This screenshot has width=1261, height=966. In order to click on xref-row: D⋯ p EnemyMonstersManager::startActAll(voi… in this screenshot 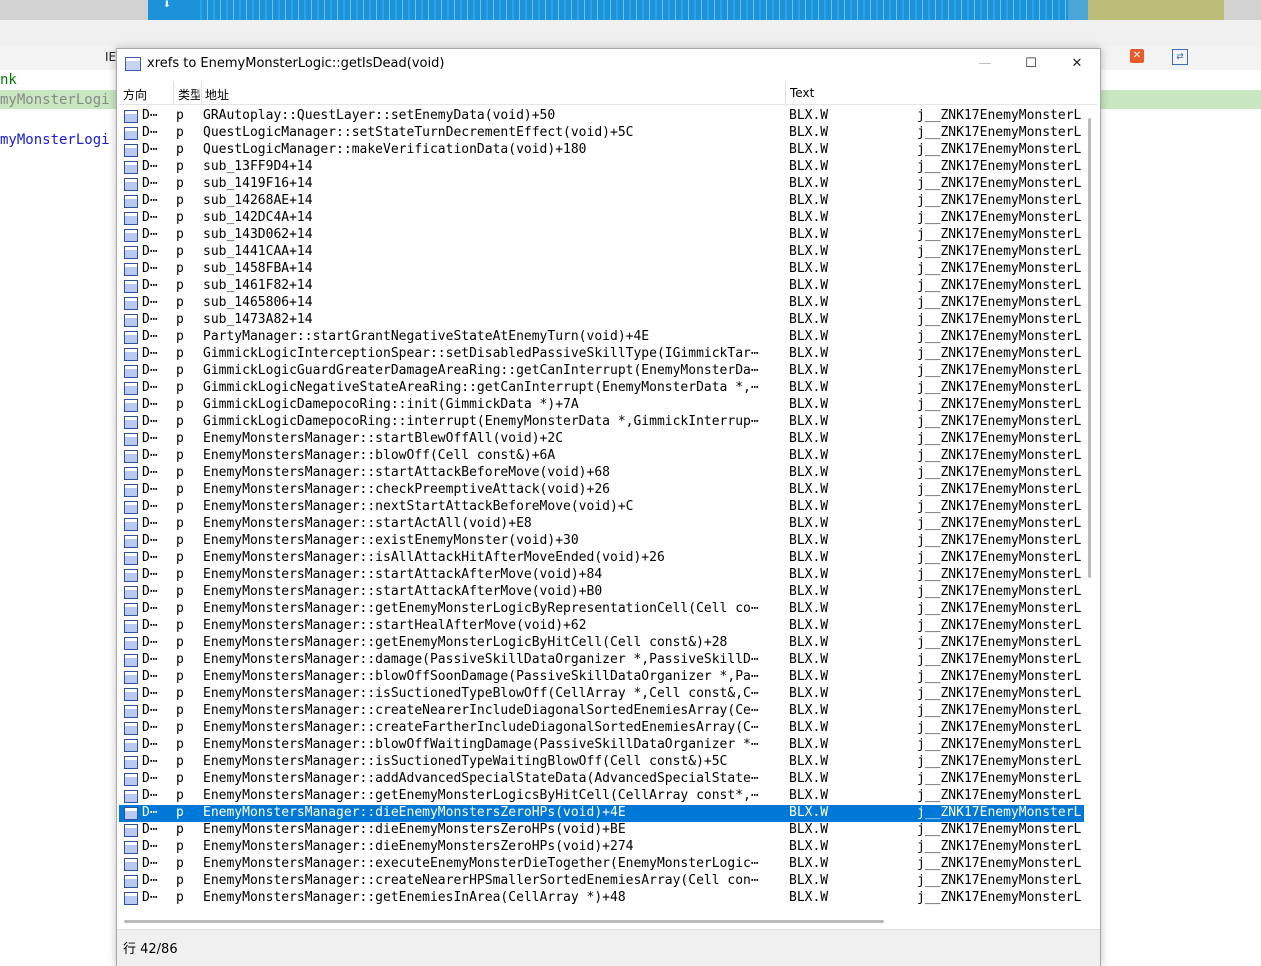, I will do `click(601, 524)`.